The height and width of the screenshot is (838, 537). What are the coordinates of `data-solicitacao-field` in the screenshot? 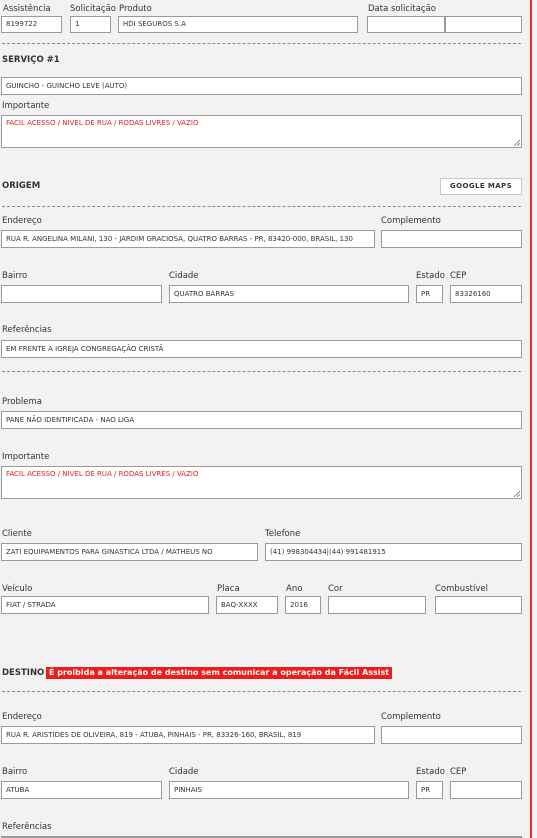 It's located at (406, 24).